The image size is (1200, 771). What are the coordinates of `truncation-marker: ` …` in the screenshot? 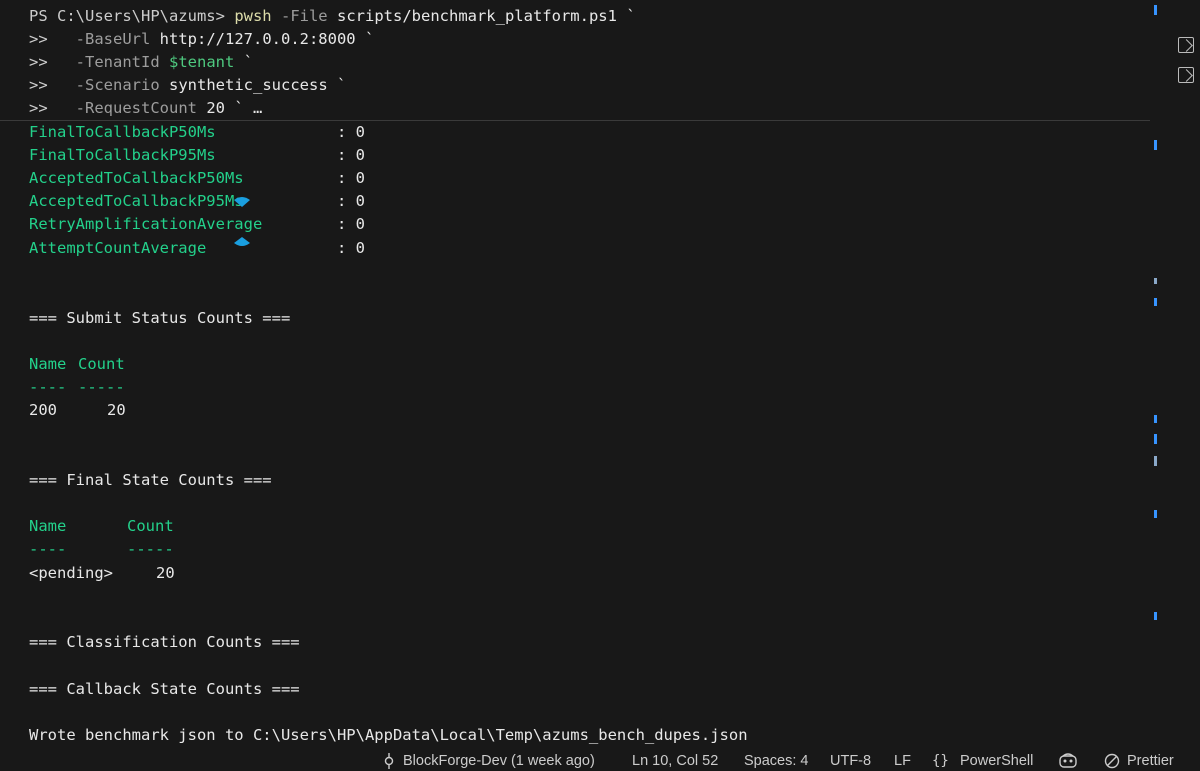 It's located at (248, 108).